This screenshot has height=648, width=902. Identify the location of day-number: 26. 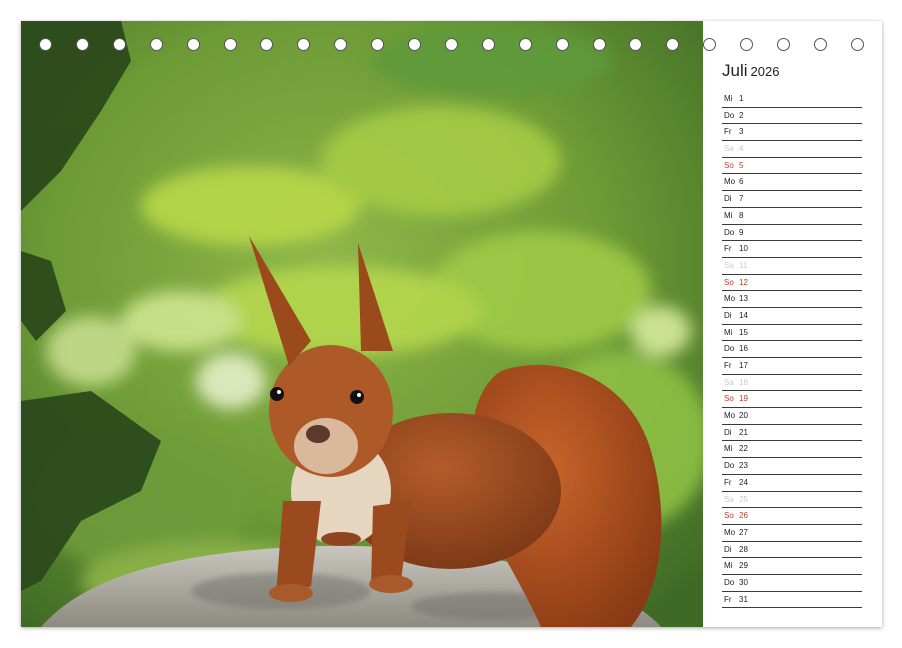
(743, 516).